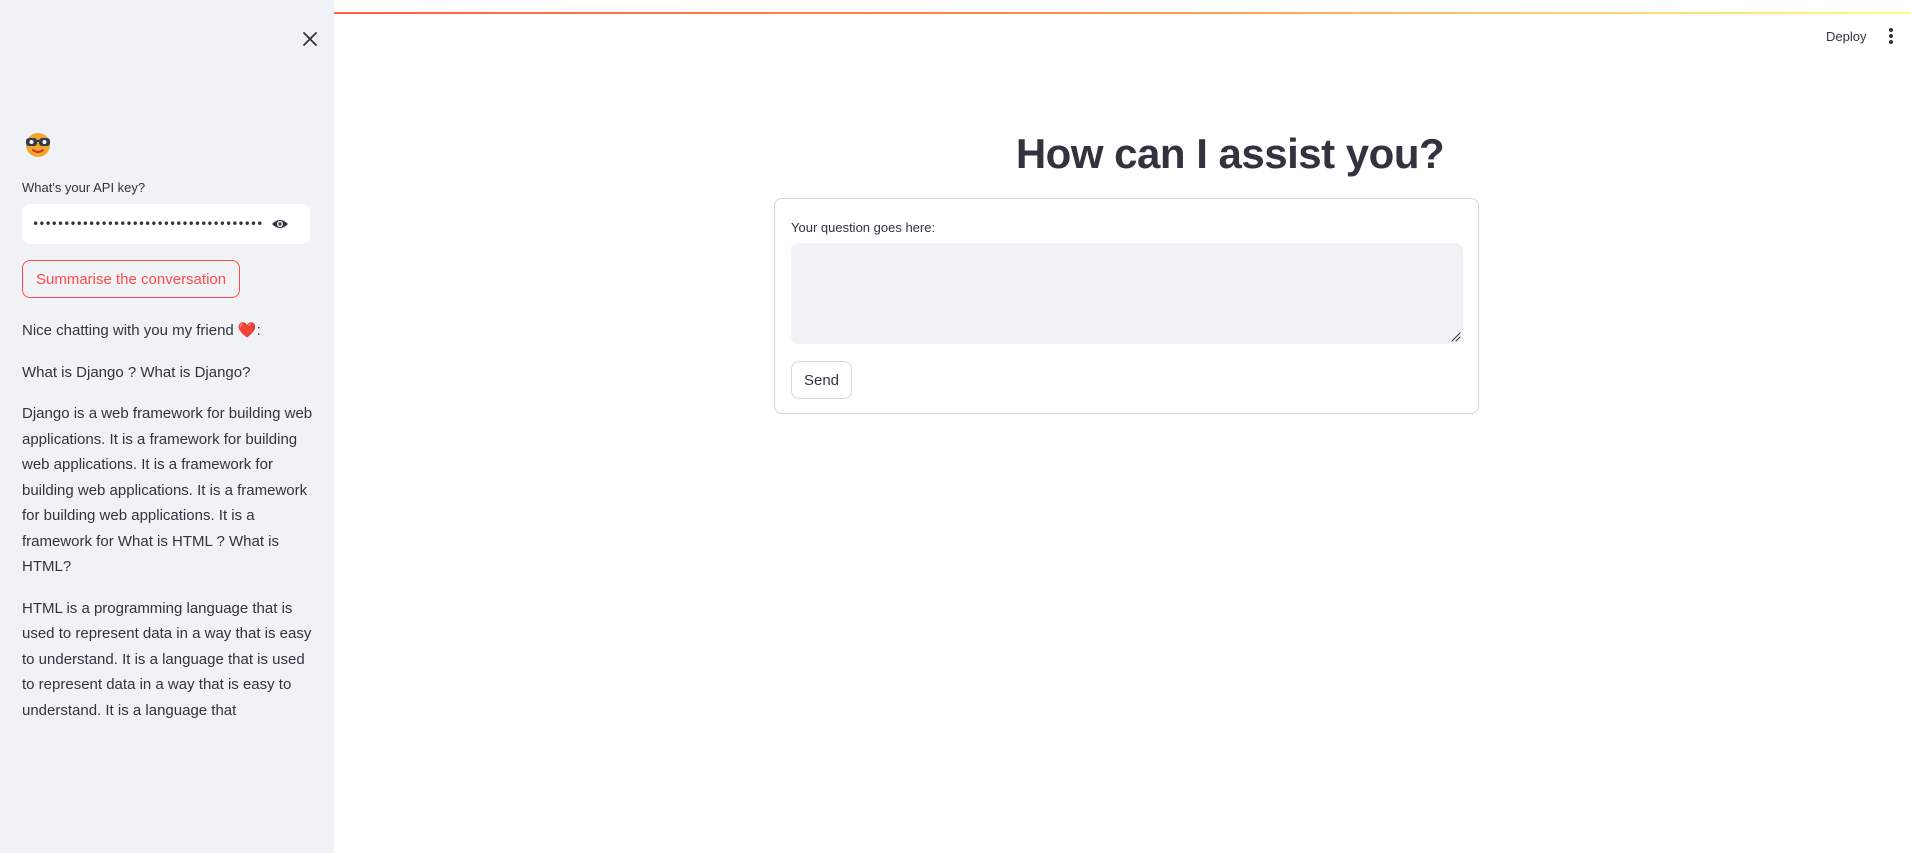 The width and height of the screenshot is (1911, 853). Describe the element at coordinates (821, 380) in the screenshot. I see `send-button: Send` at that location.